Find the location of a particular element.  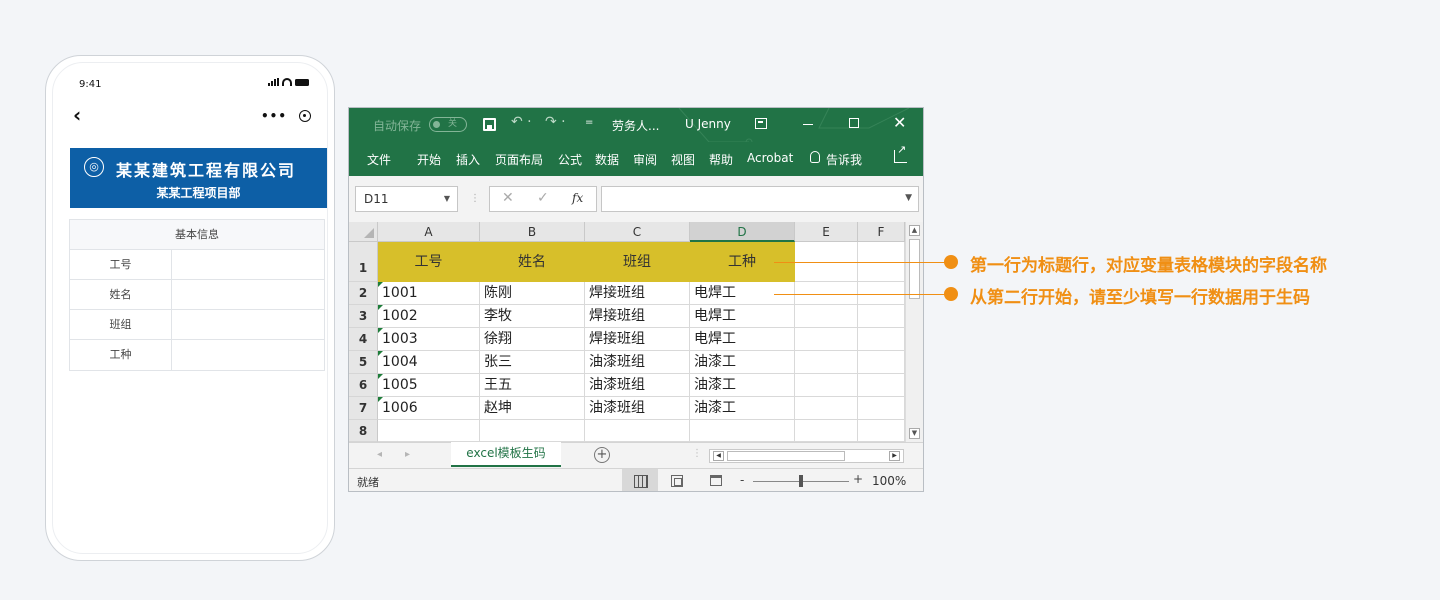

undo-icon: ↶ · is located at coordinates (521, 122).